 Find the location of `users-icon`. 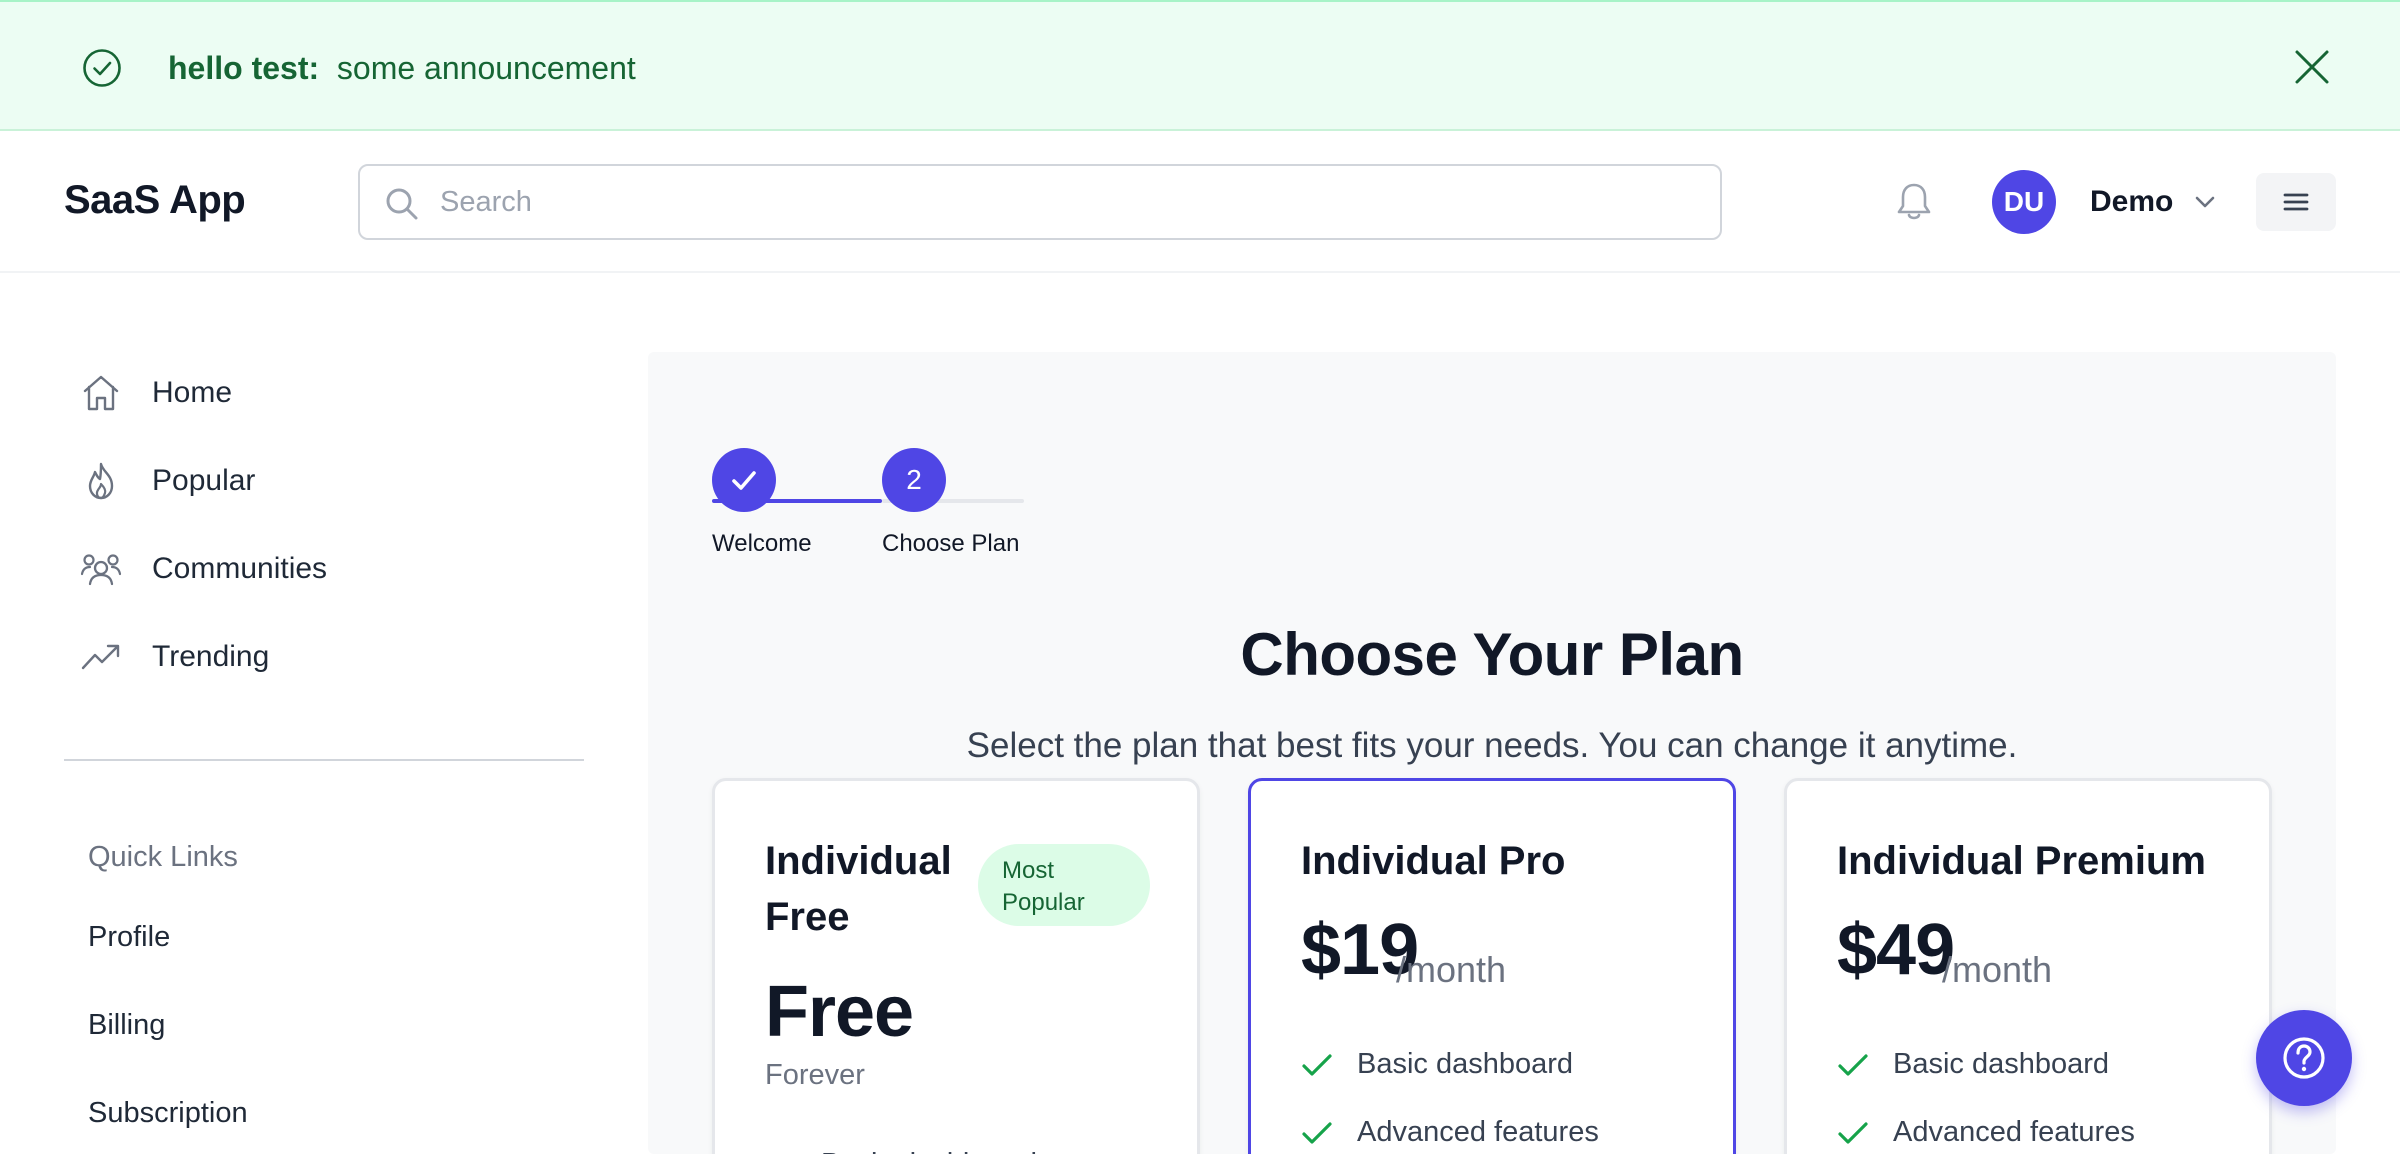

users-icon is located at coordinates (101, 570).